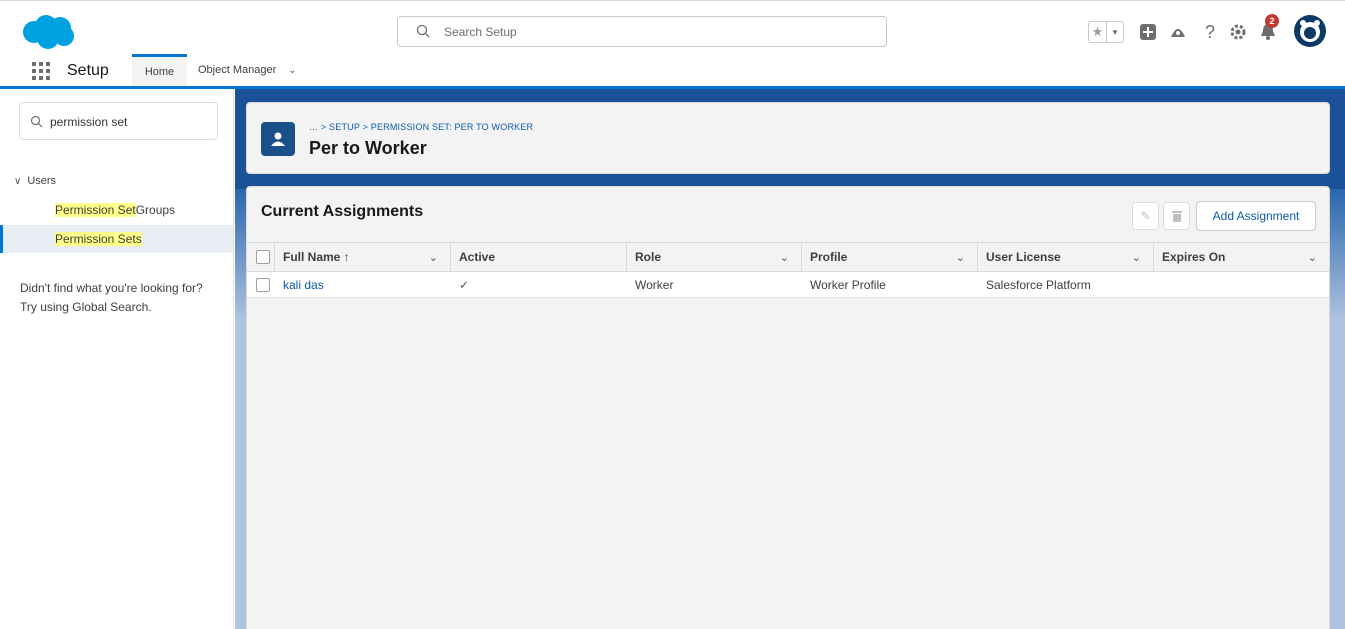  What do you see at coordinates (829, 257) in the screenshot?
I see `column-label: Profile` at bounding box center [829, 257].